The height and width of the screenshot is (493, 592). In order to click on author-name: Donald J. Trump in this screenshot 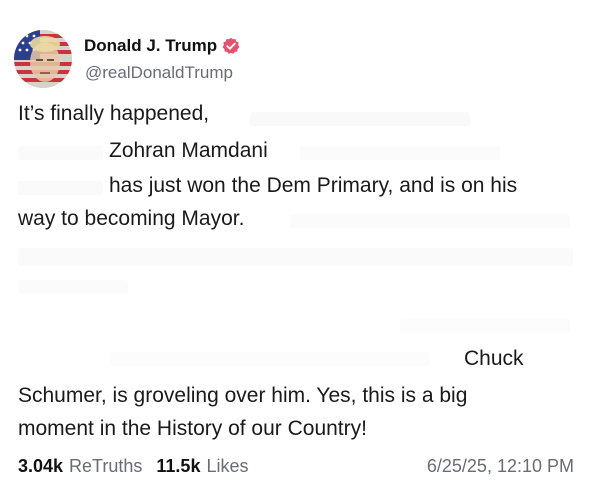, I will do `click(162, 46)`.